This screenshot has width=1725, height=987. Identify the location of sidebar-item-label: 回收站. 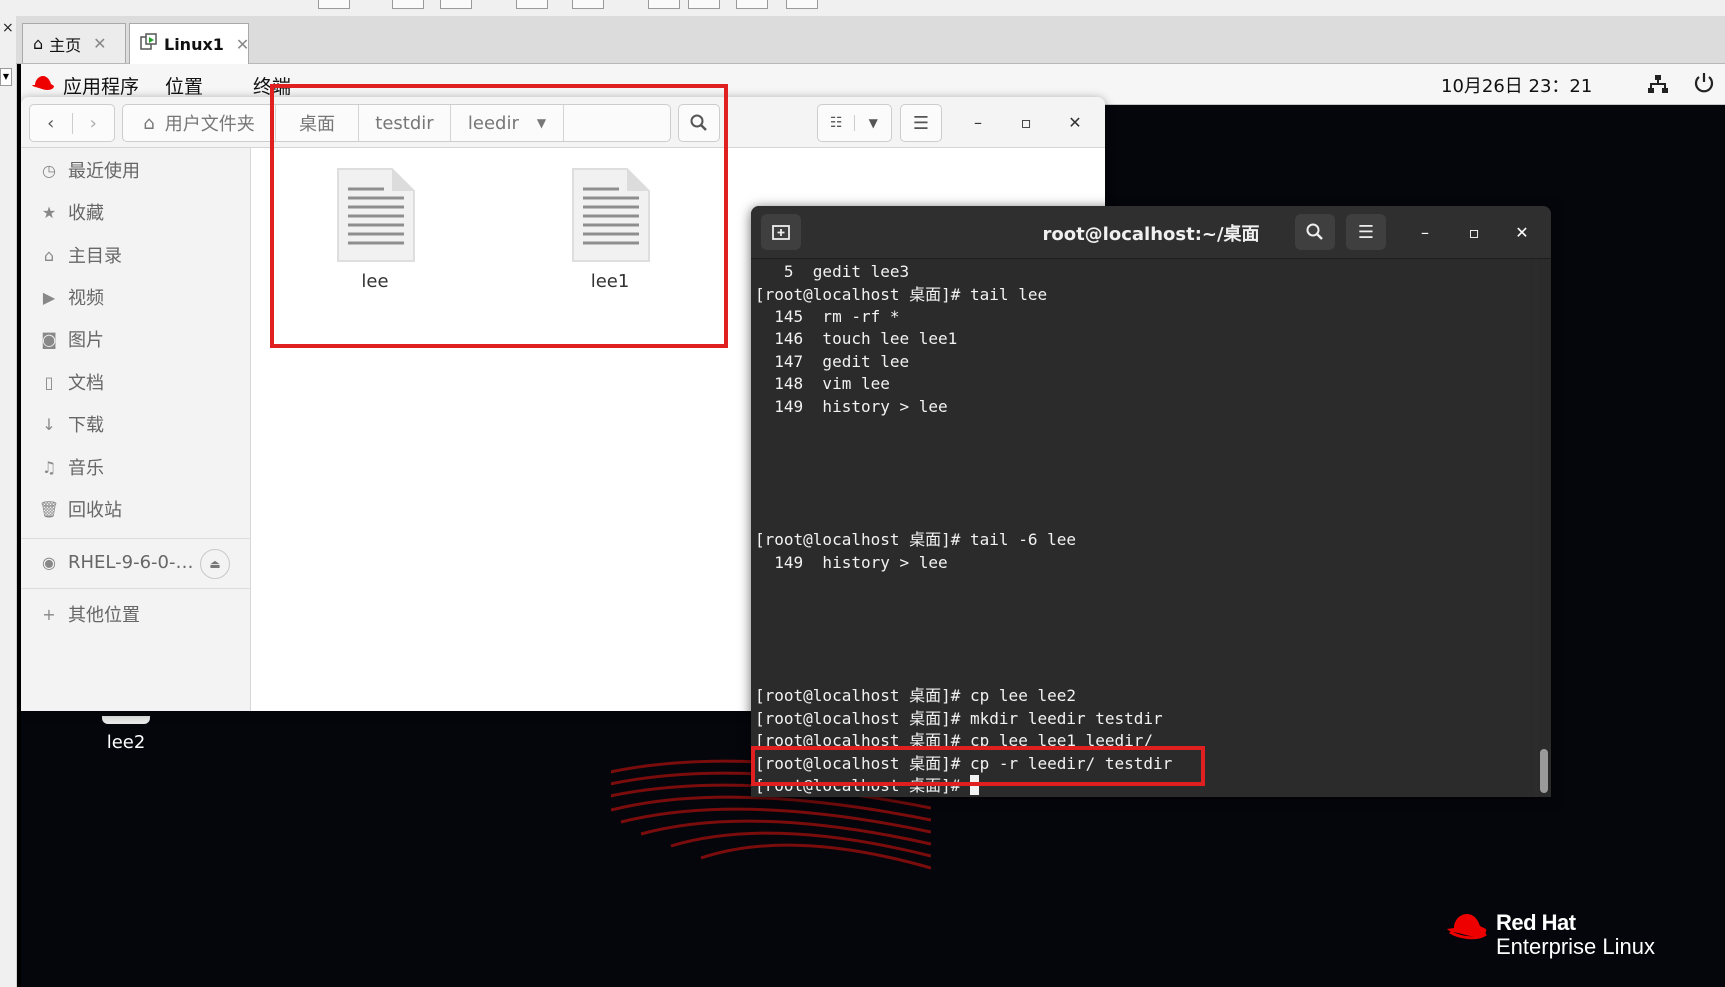
(95, 510).